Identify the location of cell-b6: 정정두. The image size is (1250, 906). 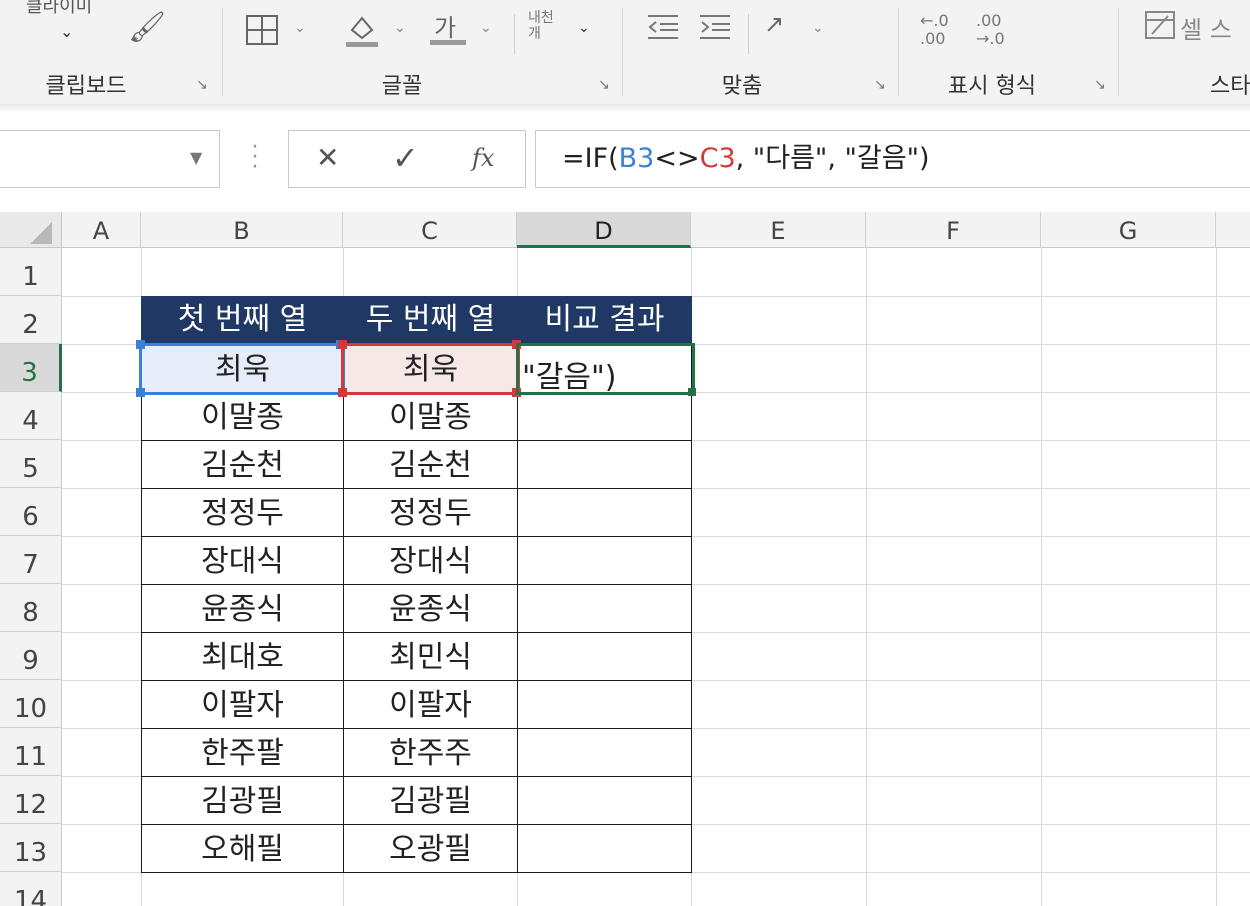
(242, 512).